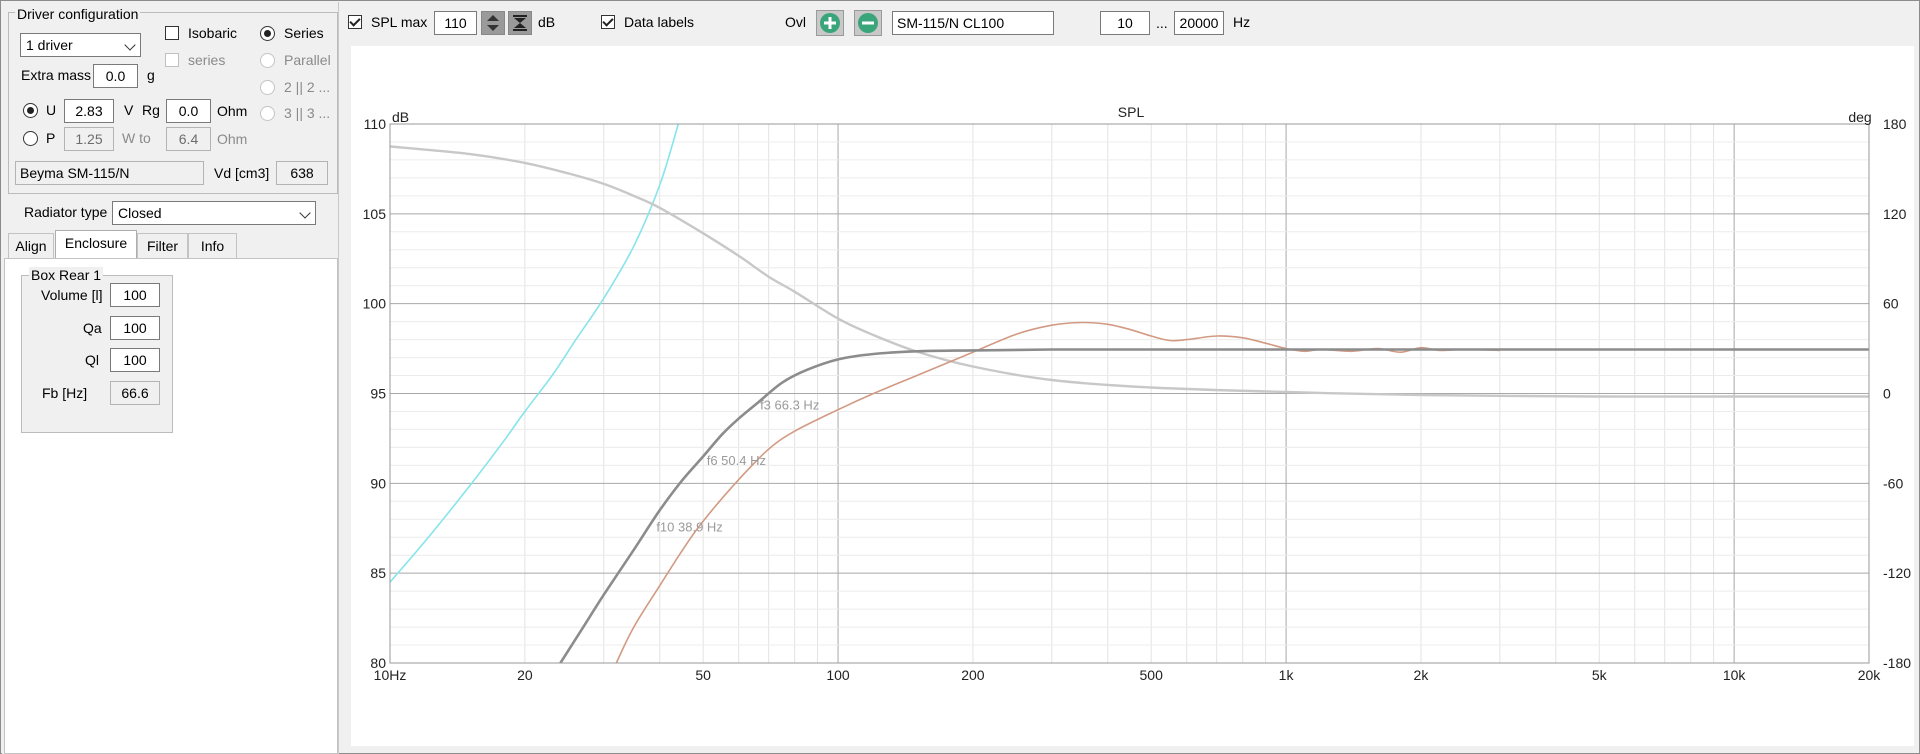 This screenshot has width=1920, height=754. What do you see at coordinates (66, 275) in the screenshot?
I see `box-rear-title: Box Rear 1` at bounding box center [66, 275].